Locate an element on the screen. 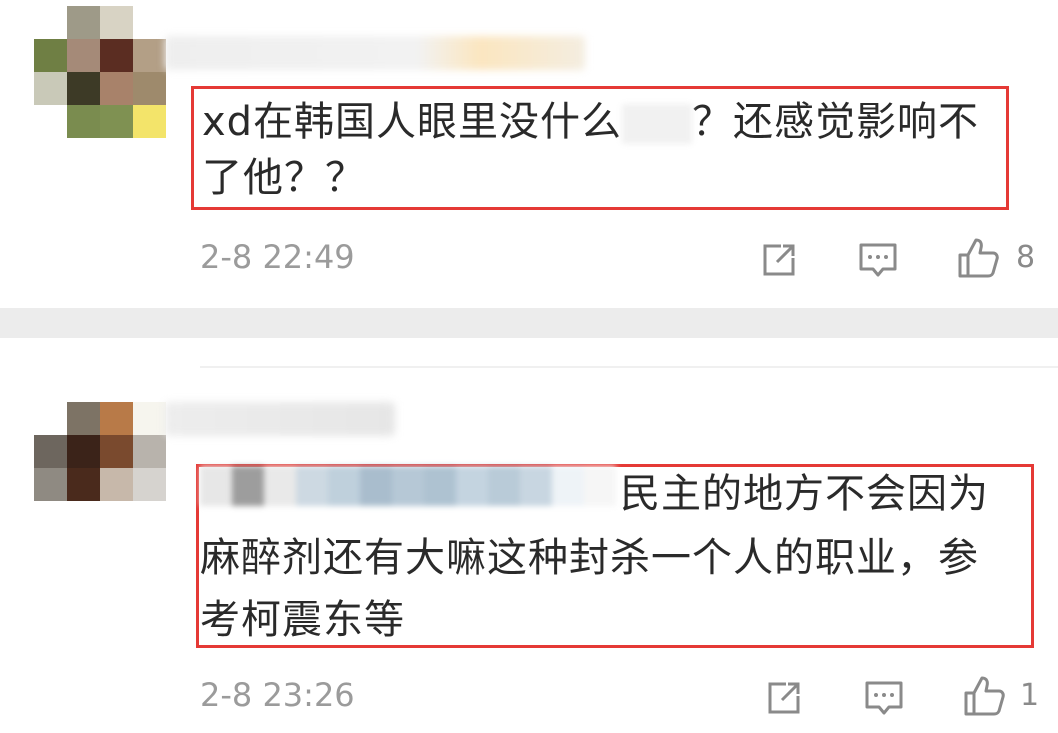  timestamp: 2-8 23:26 is located at coordinates (277, 695).